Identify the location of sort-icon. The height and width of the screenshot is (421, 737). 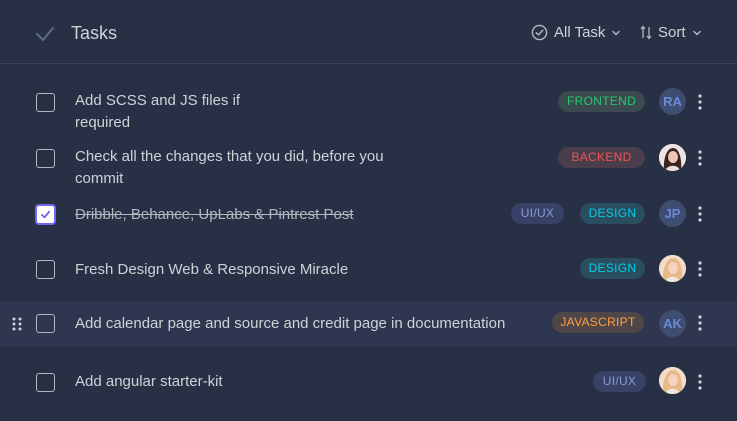
(646, 32).